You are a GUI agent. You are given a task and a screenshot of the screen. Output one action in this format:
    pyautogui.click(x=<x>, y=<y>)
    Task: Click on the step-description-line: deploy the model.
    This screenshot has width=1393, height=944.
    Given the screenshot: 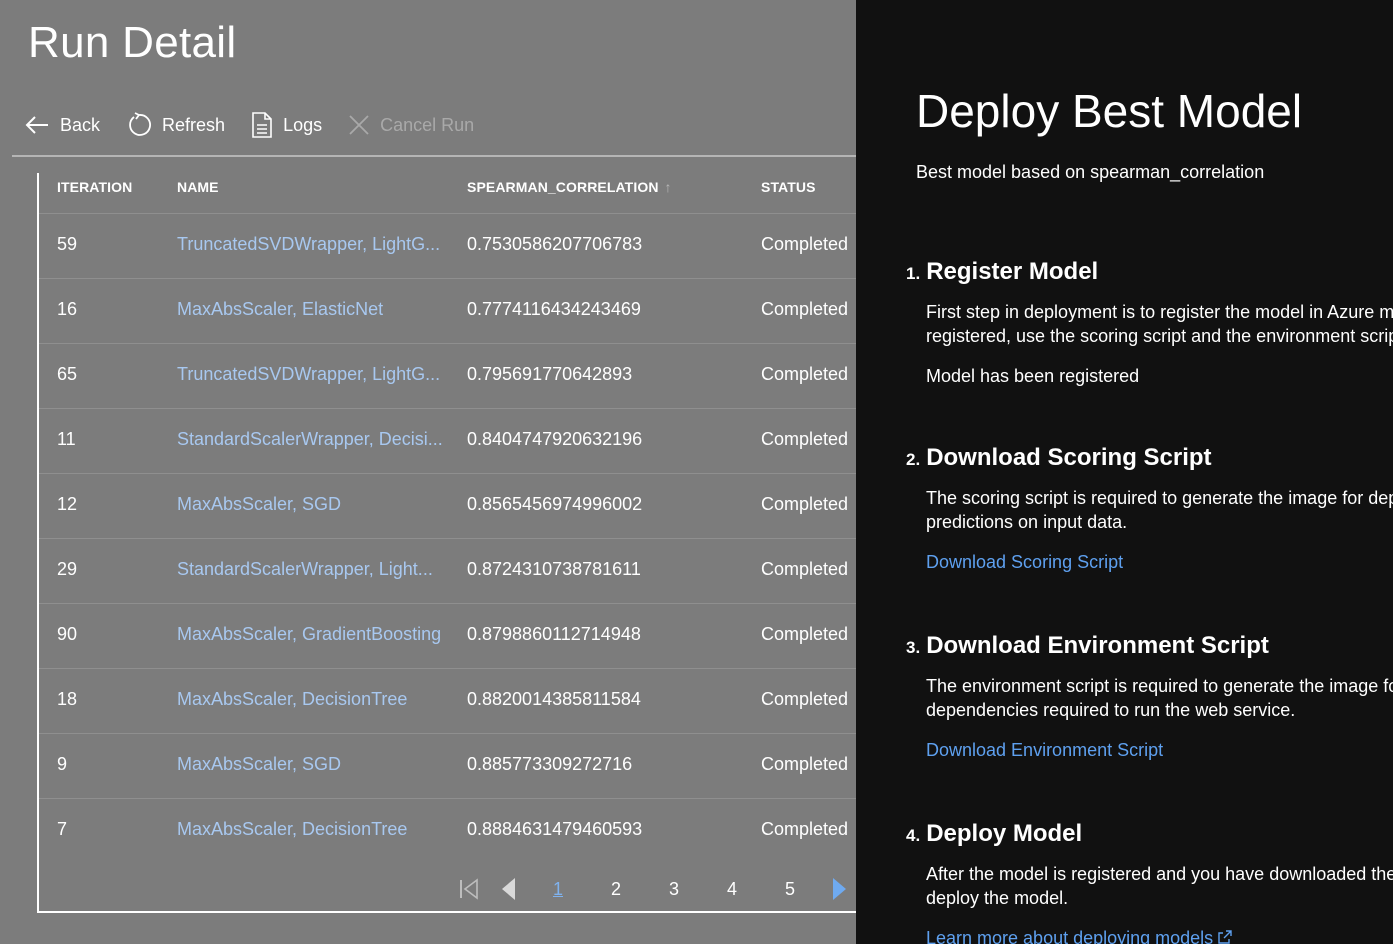 What is the action you would take?
    pyautogui.click(x=997, y=898)
    